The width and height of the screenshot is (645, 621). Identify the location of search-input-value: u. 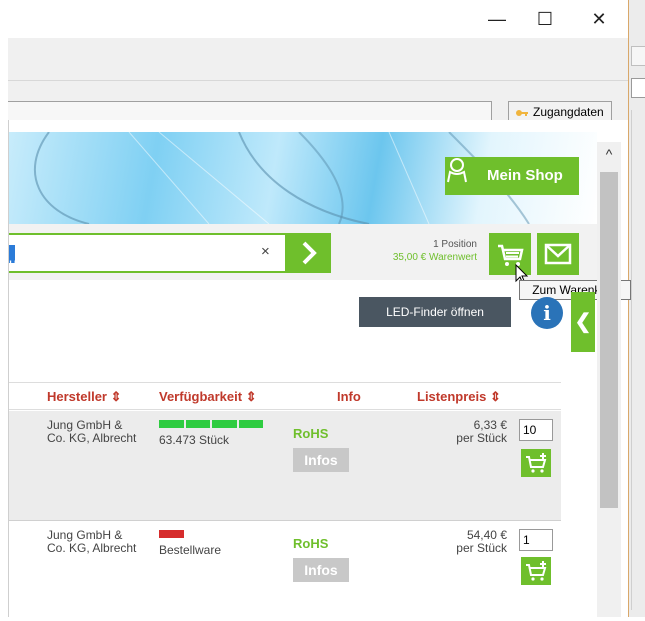
(13, 258).